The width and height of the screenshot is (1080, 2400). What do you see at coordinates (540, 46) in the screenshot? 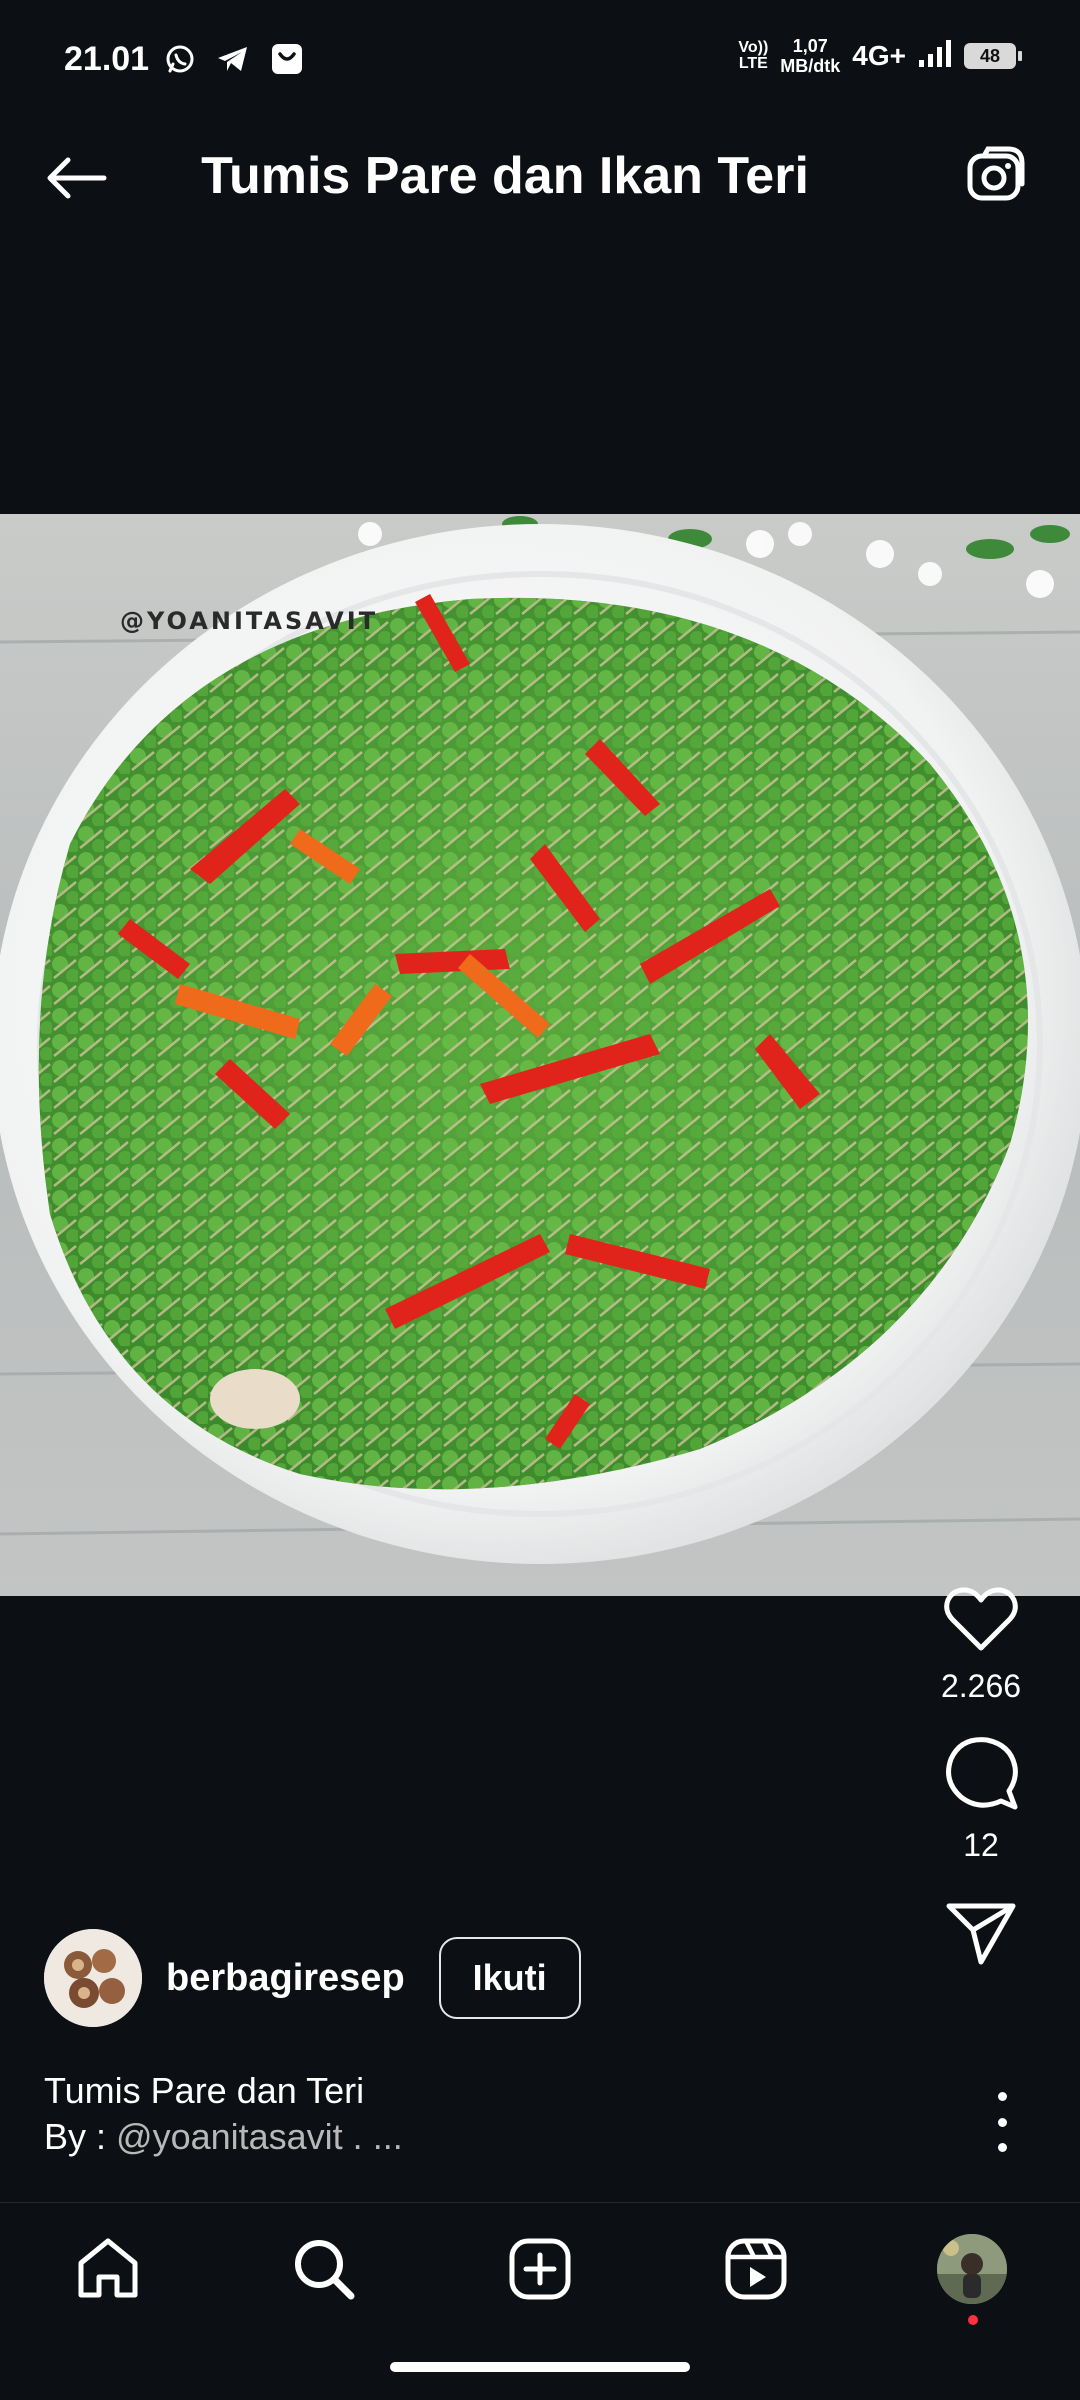
I see `status-bar: 21.01 Vo)) LTE 1,07 MB/dtk 4G+ 48` at bounding box center [540, 46].